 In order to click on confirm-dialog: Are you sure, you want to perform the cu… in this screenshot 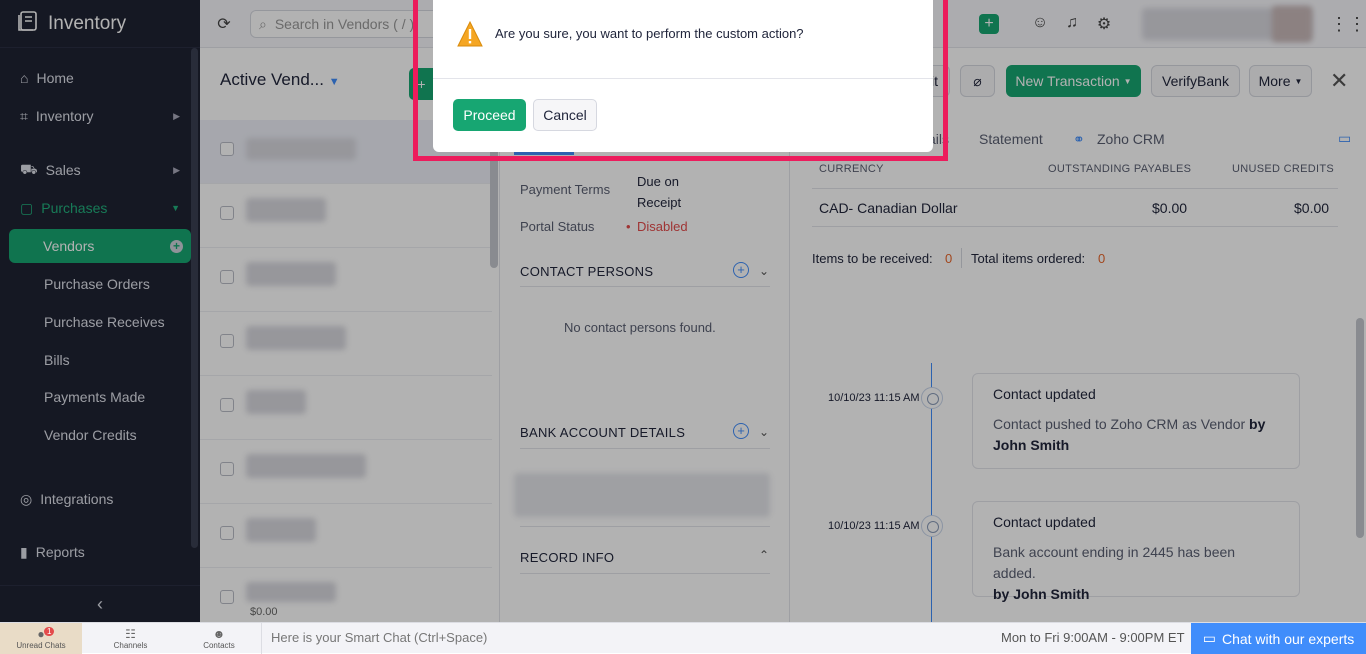, I will do `click(683, 76)`.